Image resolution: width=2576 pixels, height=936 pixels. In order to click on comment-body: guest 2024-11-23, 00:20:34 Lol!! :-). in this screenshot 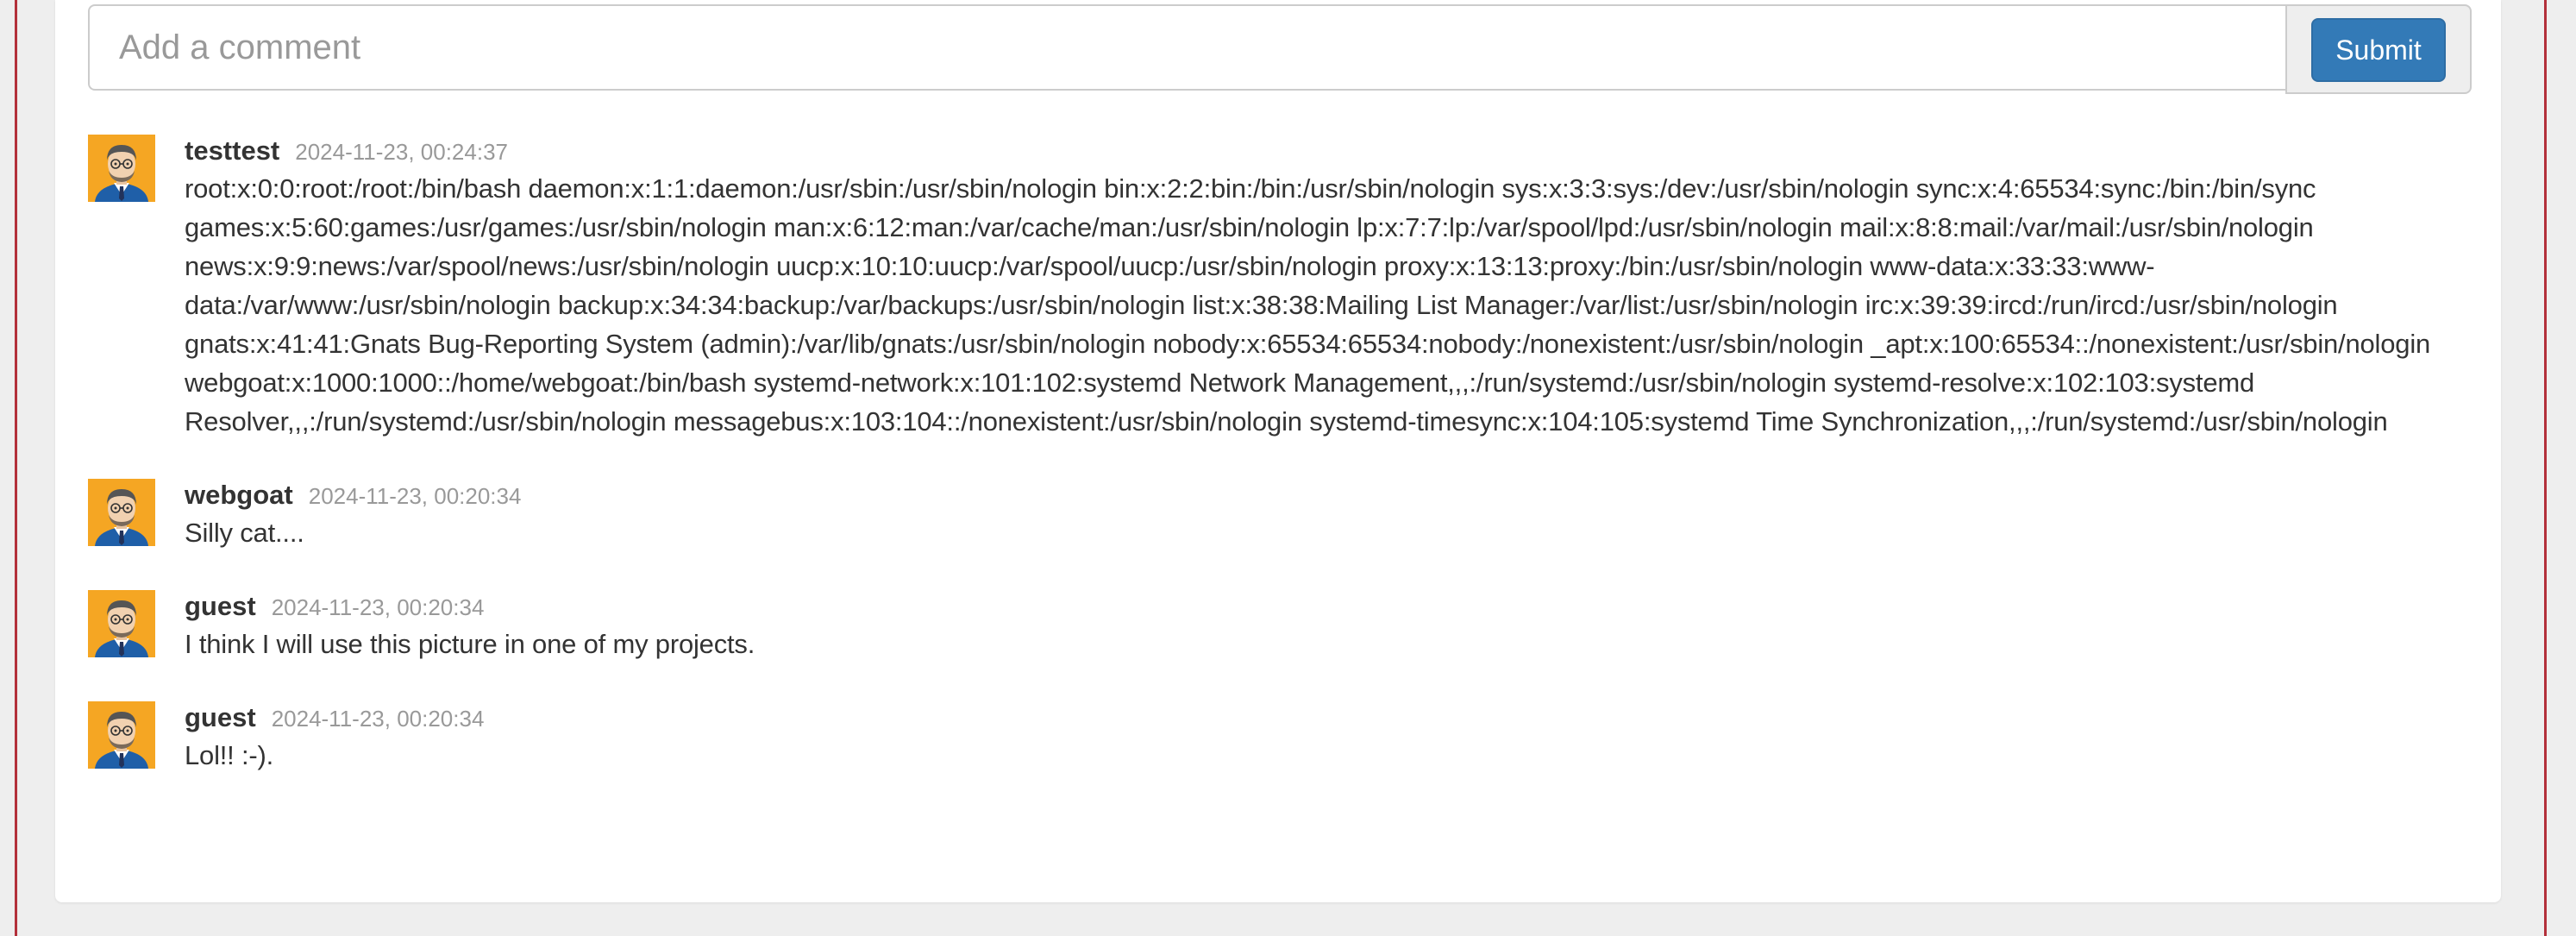, I will do `click(1326, 737)`.